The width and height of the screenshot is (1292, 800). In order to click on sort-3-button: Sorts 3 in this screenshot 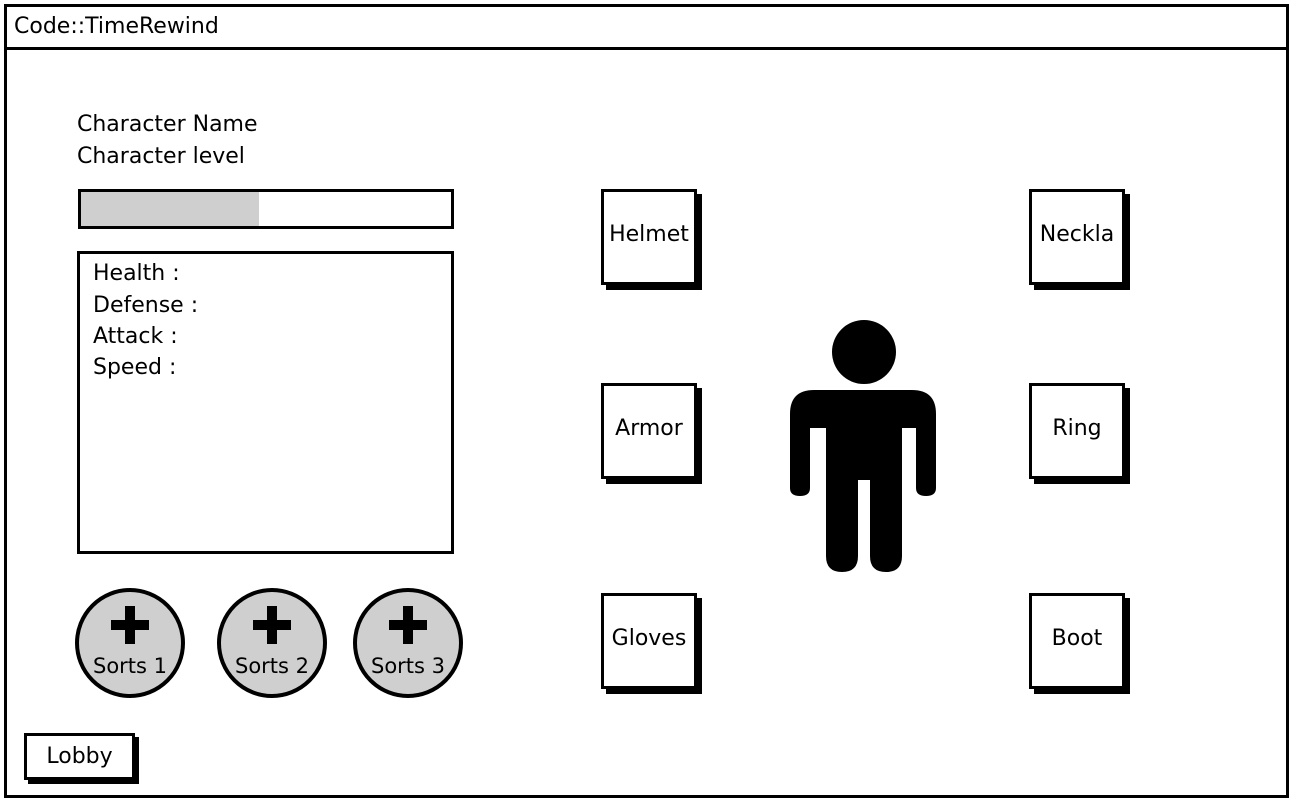, I will do `click(408, 643)`.